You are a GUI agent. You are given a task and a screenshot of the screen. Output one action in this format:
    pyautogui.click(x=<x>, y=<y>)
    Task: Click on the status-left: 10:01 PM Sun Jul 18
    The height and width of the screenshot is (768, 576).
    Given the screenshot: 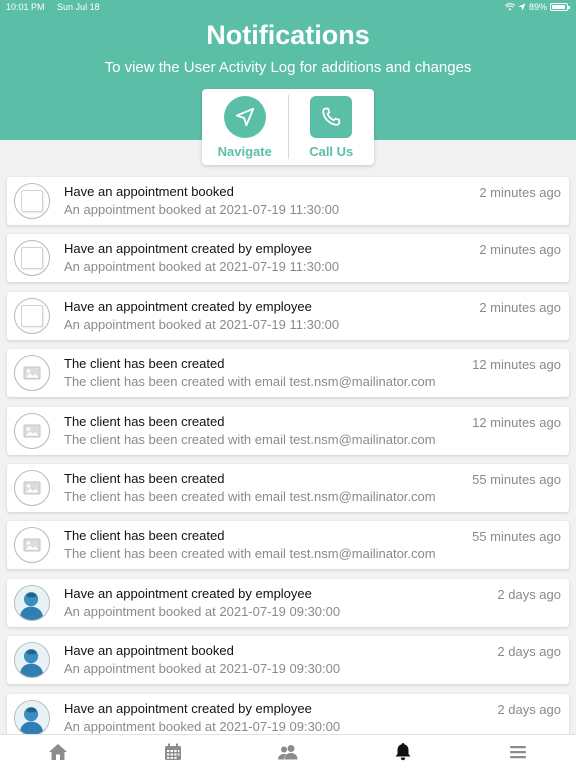 What is the action you would take?
    pyautogui.click(x=58, y=7)
    